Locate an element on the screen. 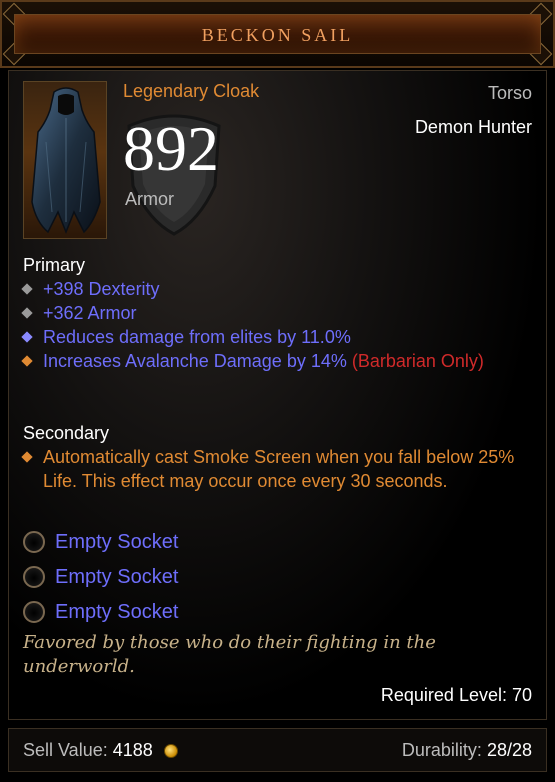  required-level: Required Level: 70 is located at coordinates (456, 695).